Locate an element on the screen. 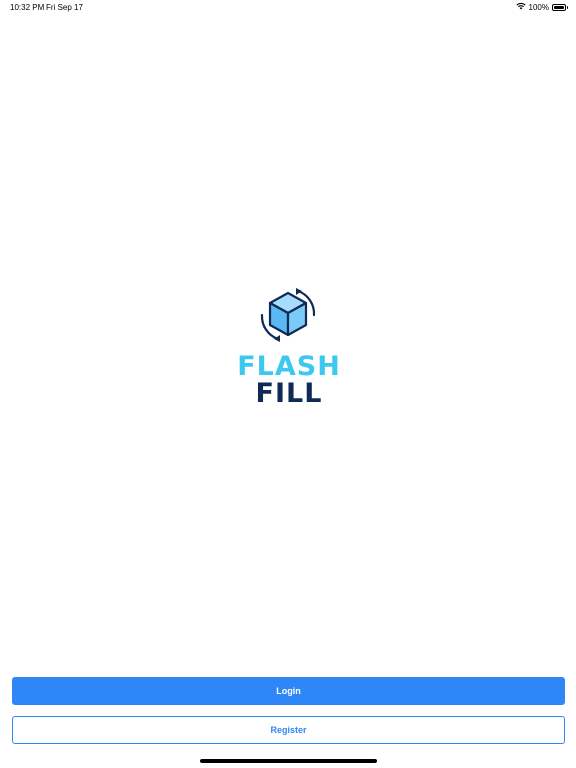  cube-refresh-icon is located at coordinates (288, 315).